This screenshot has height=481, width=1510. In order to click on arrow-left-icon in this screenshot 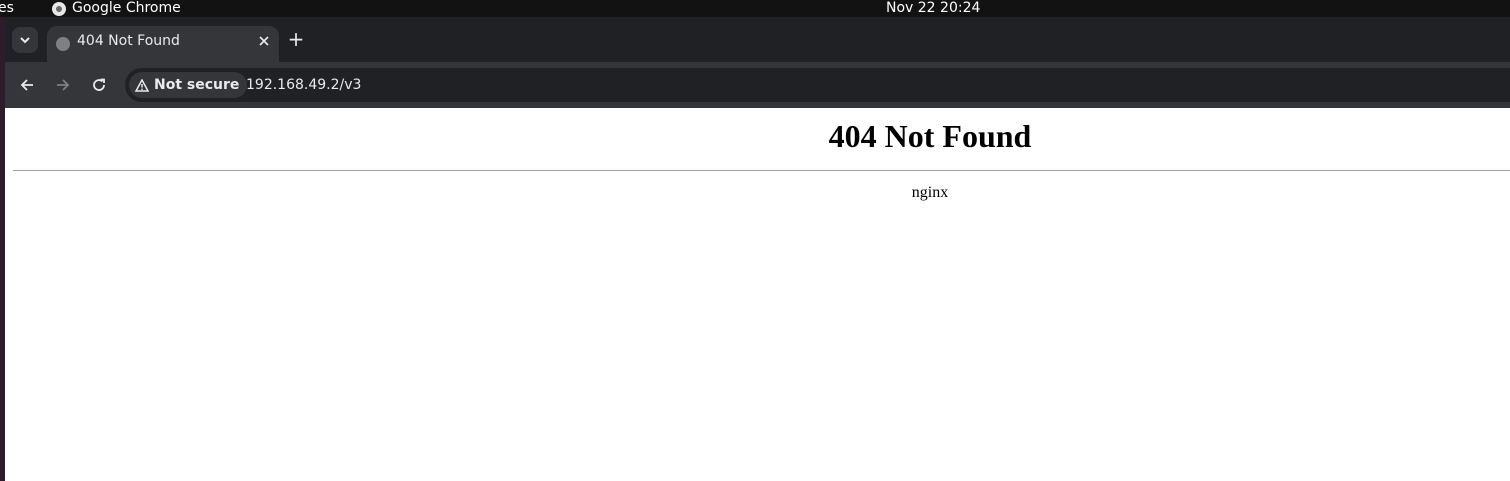, I will do `click(26, 85)`.